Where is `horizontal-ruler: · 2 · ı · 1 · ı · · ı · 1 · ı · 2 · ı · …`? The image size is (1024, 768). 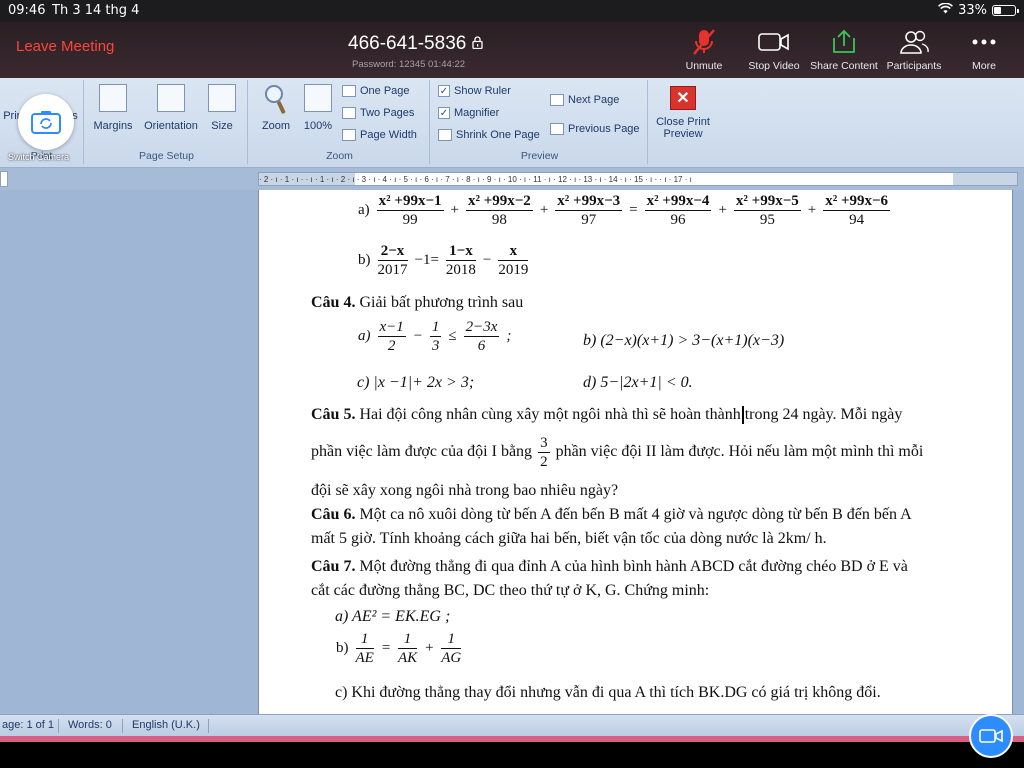
horizontal-ruler: · 2 · ı · 1 · ı · · ı · 1 · ı · 2 · ı · … is located at coordinates (638, 179).